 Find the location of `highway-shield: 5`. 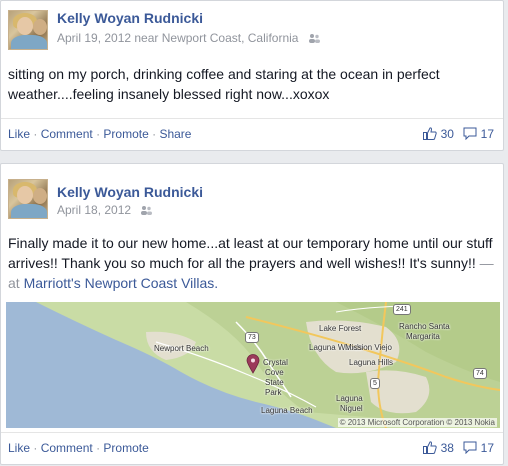

highway-shield: 5 is located at coordinates (375, 383).